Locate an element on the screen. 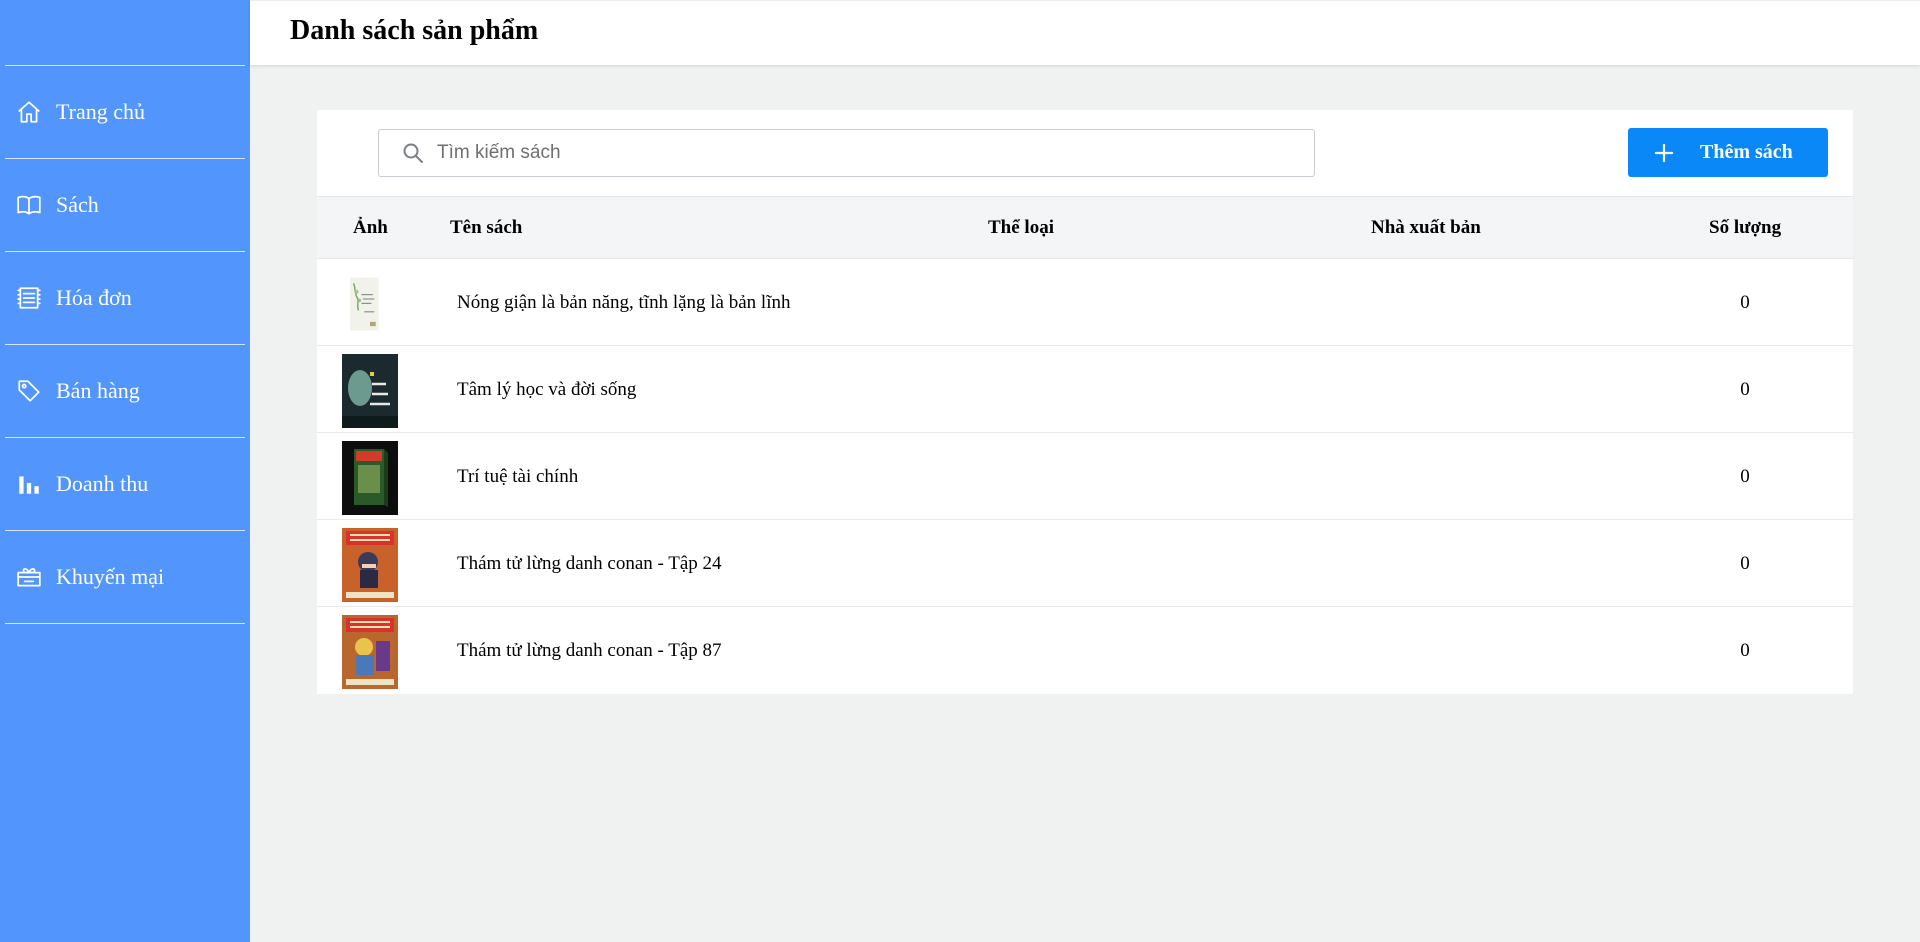  table-row: Thám tử lừng danh conan - Tập 87 0 is located at coordinates (1085, 650).